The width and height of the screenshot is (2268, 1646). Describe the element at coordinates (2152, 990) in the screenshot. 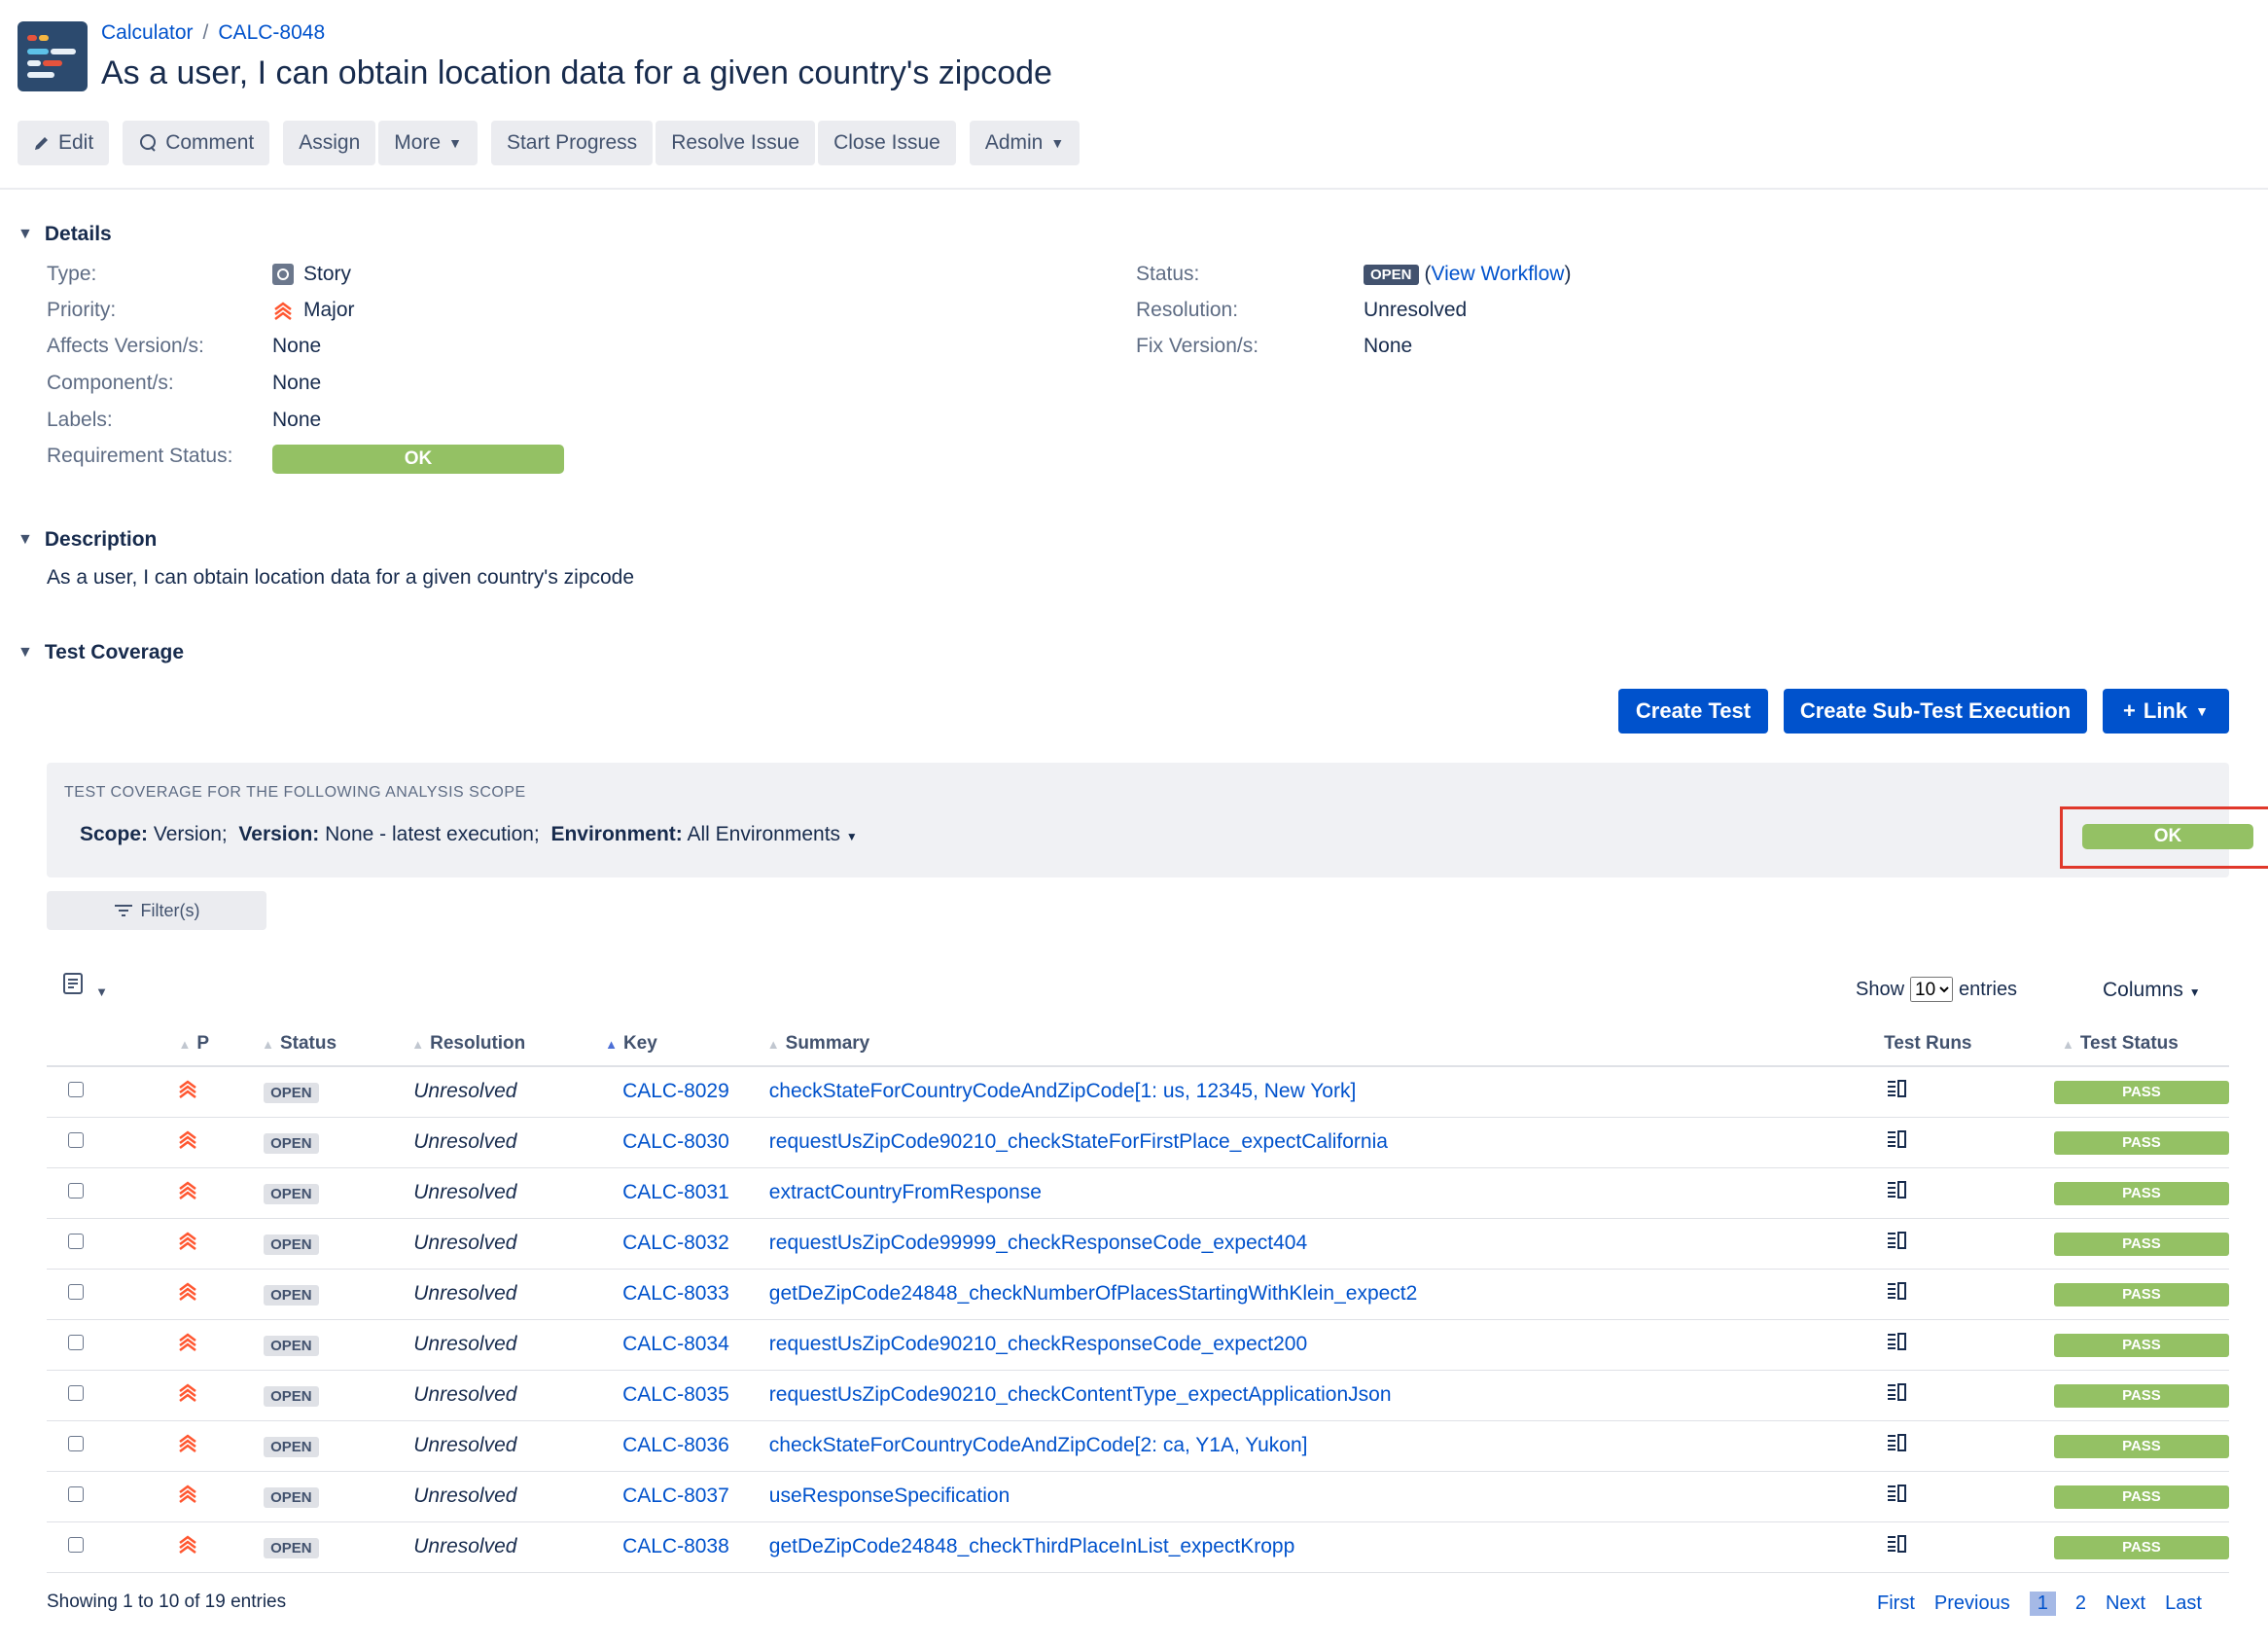

I see `columns-dropdown: Columns ▼` at that location.